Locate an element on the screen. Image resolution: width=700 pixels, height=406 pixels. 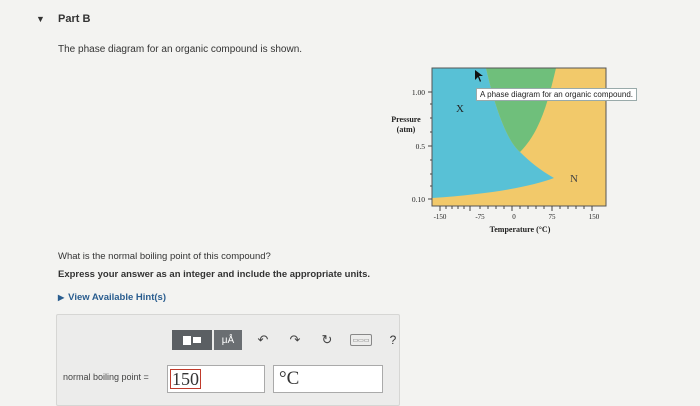
point-n-label: N is located at coordinates (574, 179).